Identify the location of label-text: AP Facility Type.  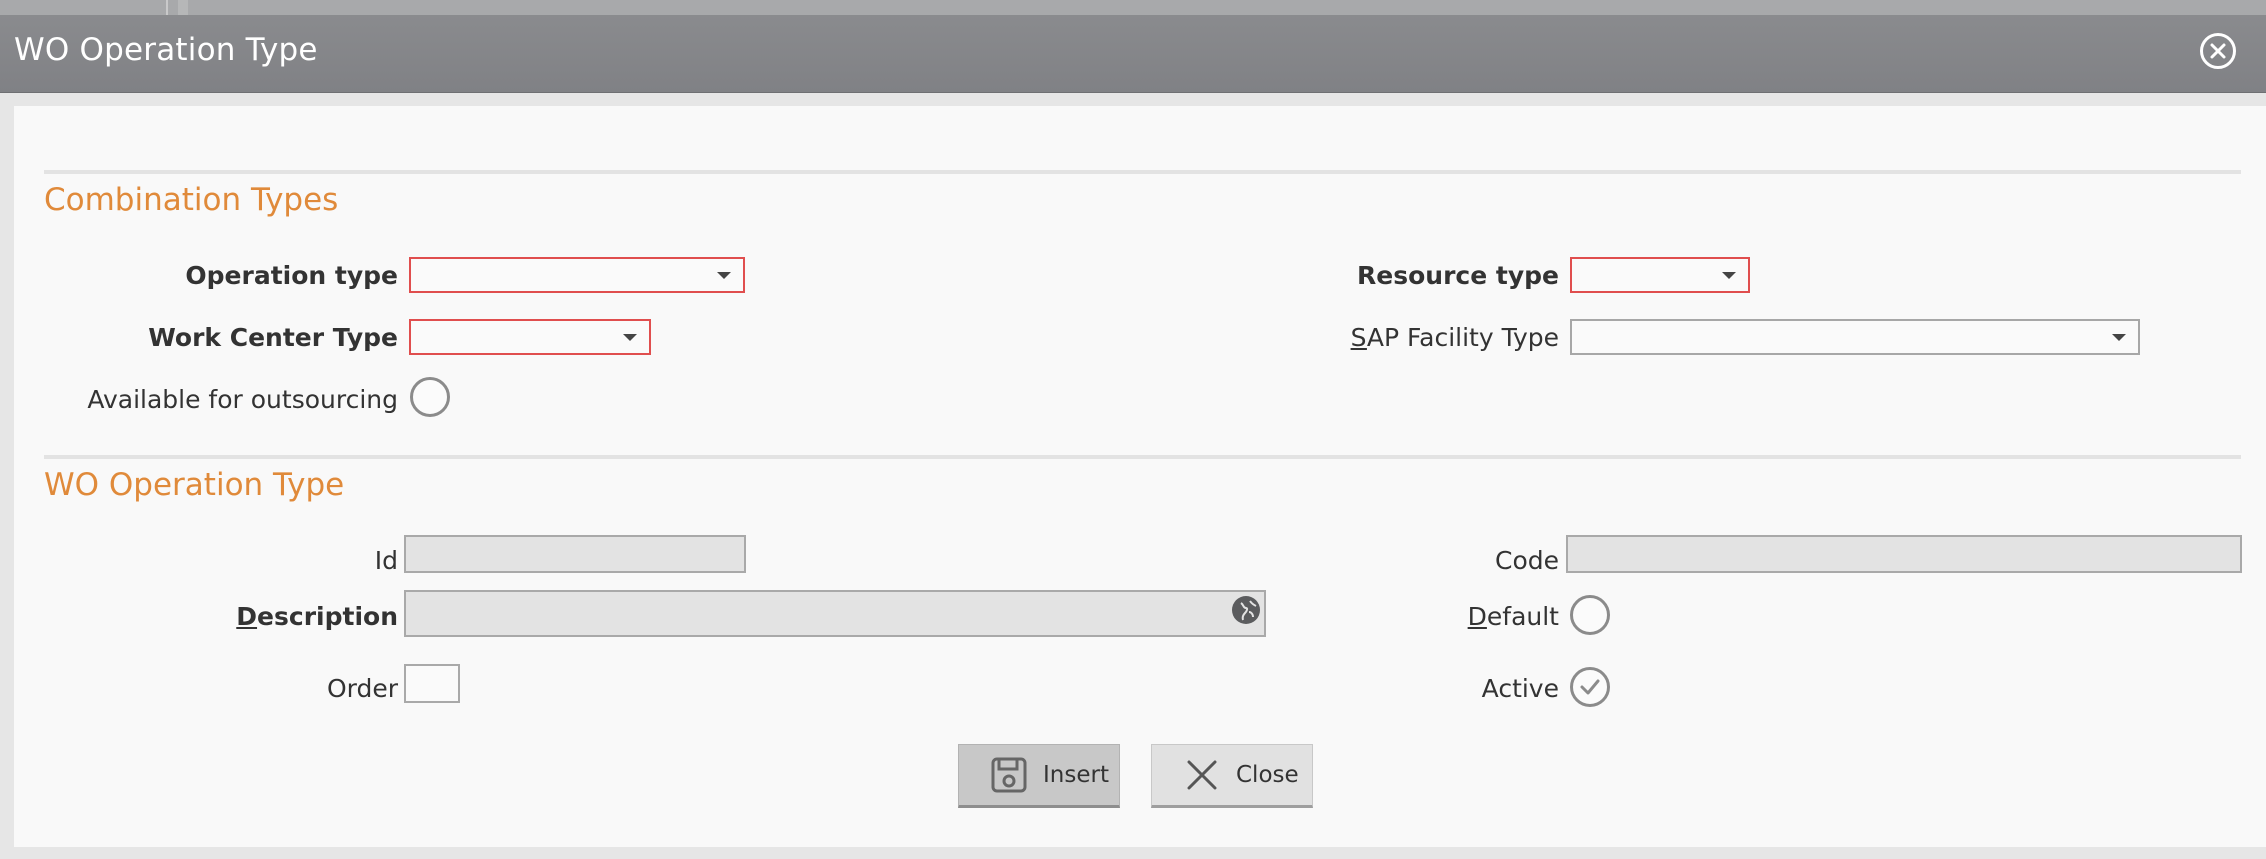
(1462, 337).